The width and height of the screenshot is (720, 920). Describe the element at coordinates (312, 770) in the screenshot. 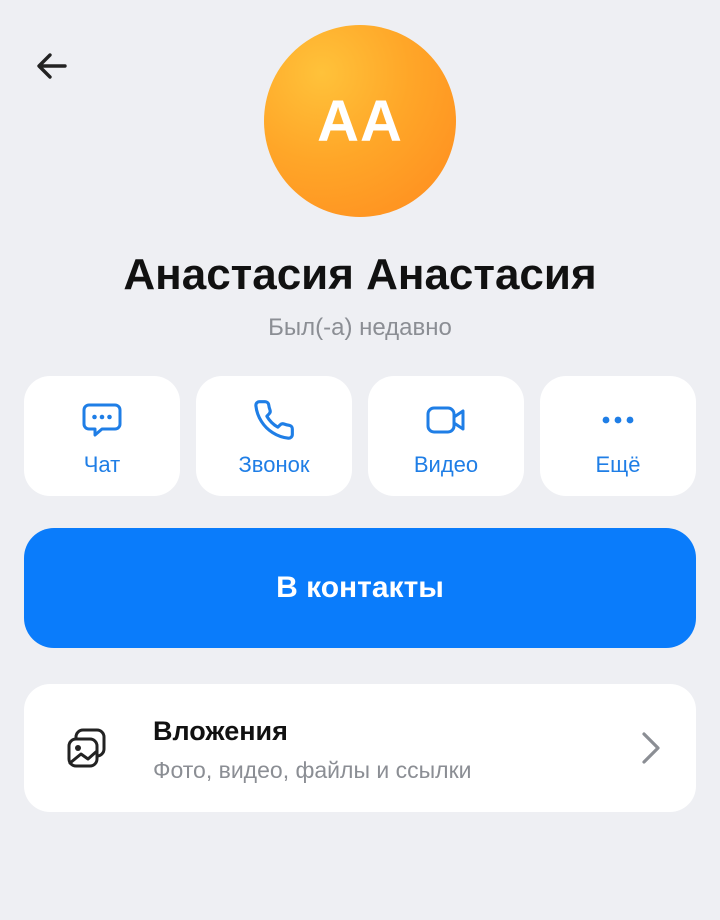

I see `attachments-subtitle: Фото, видео, файлы и ссылки` at that location.